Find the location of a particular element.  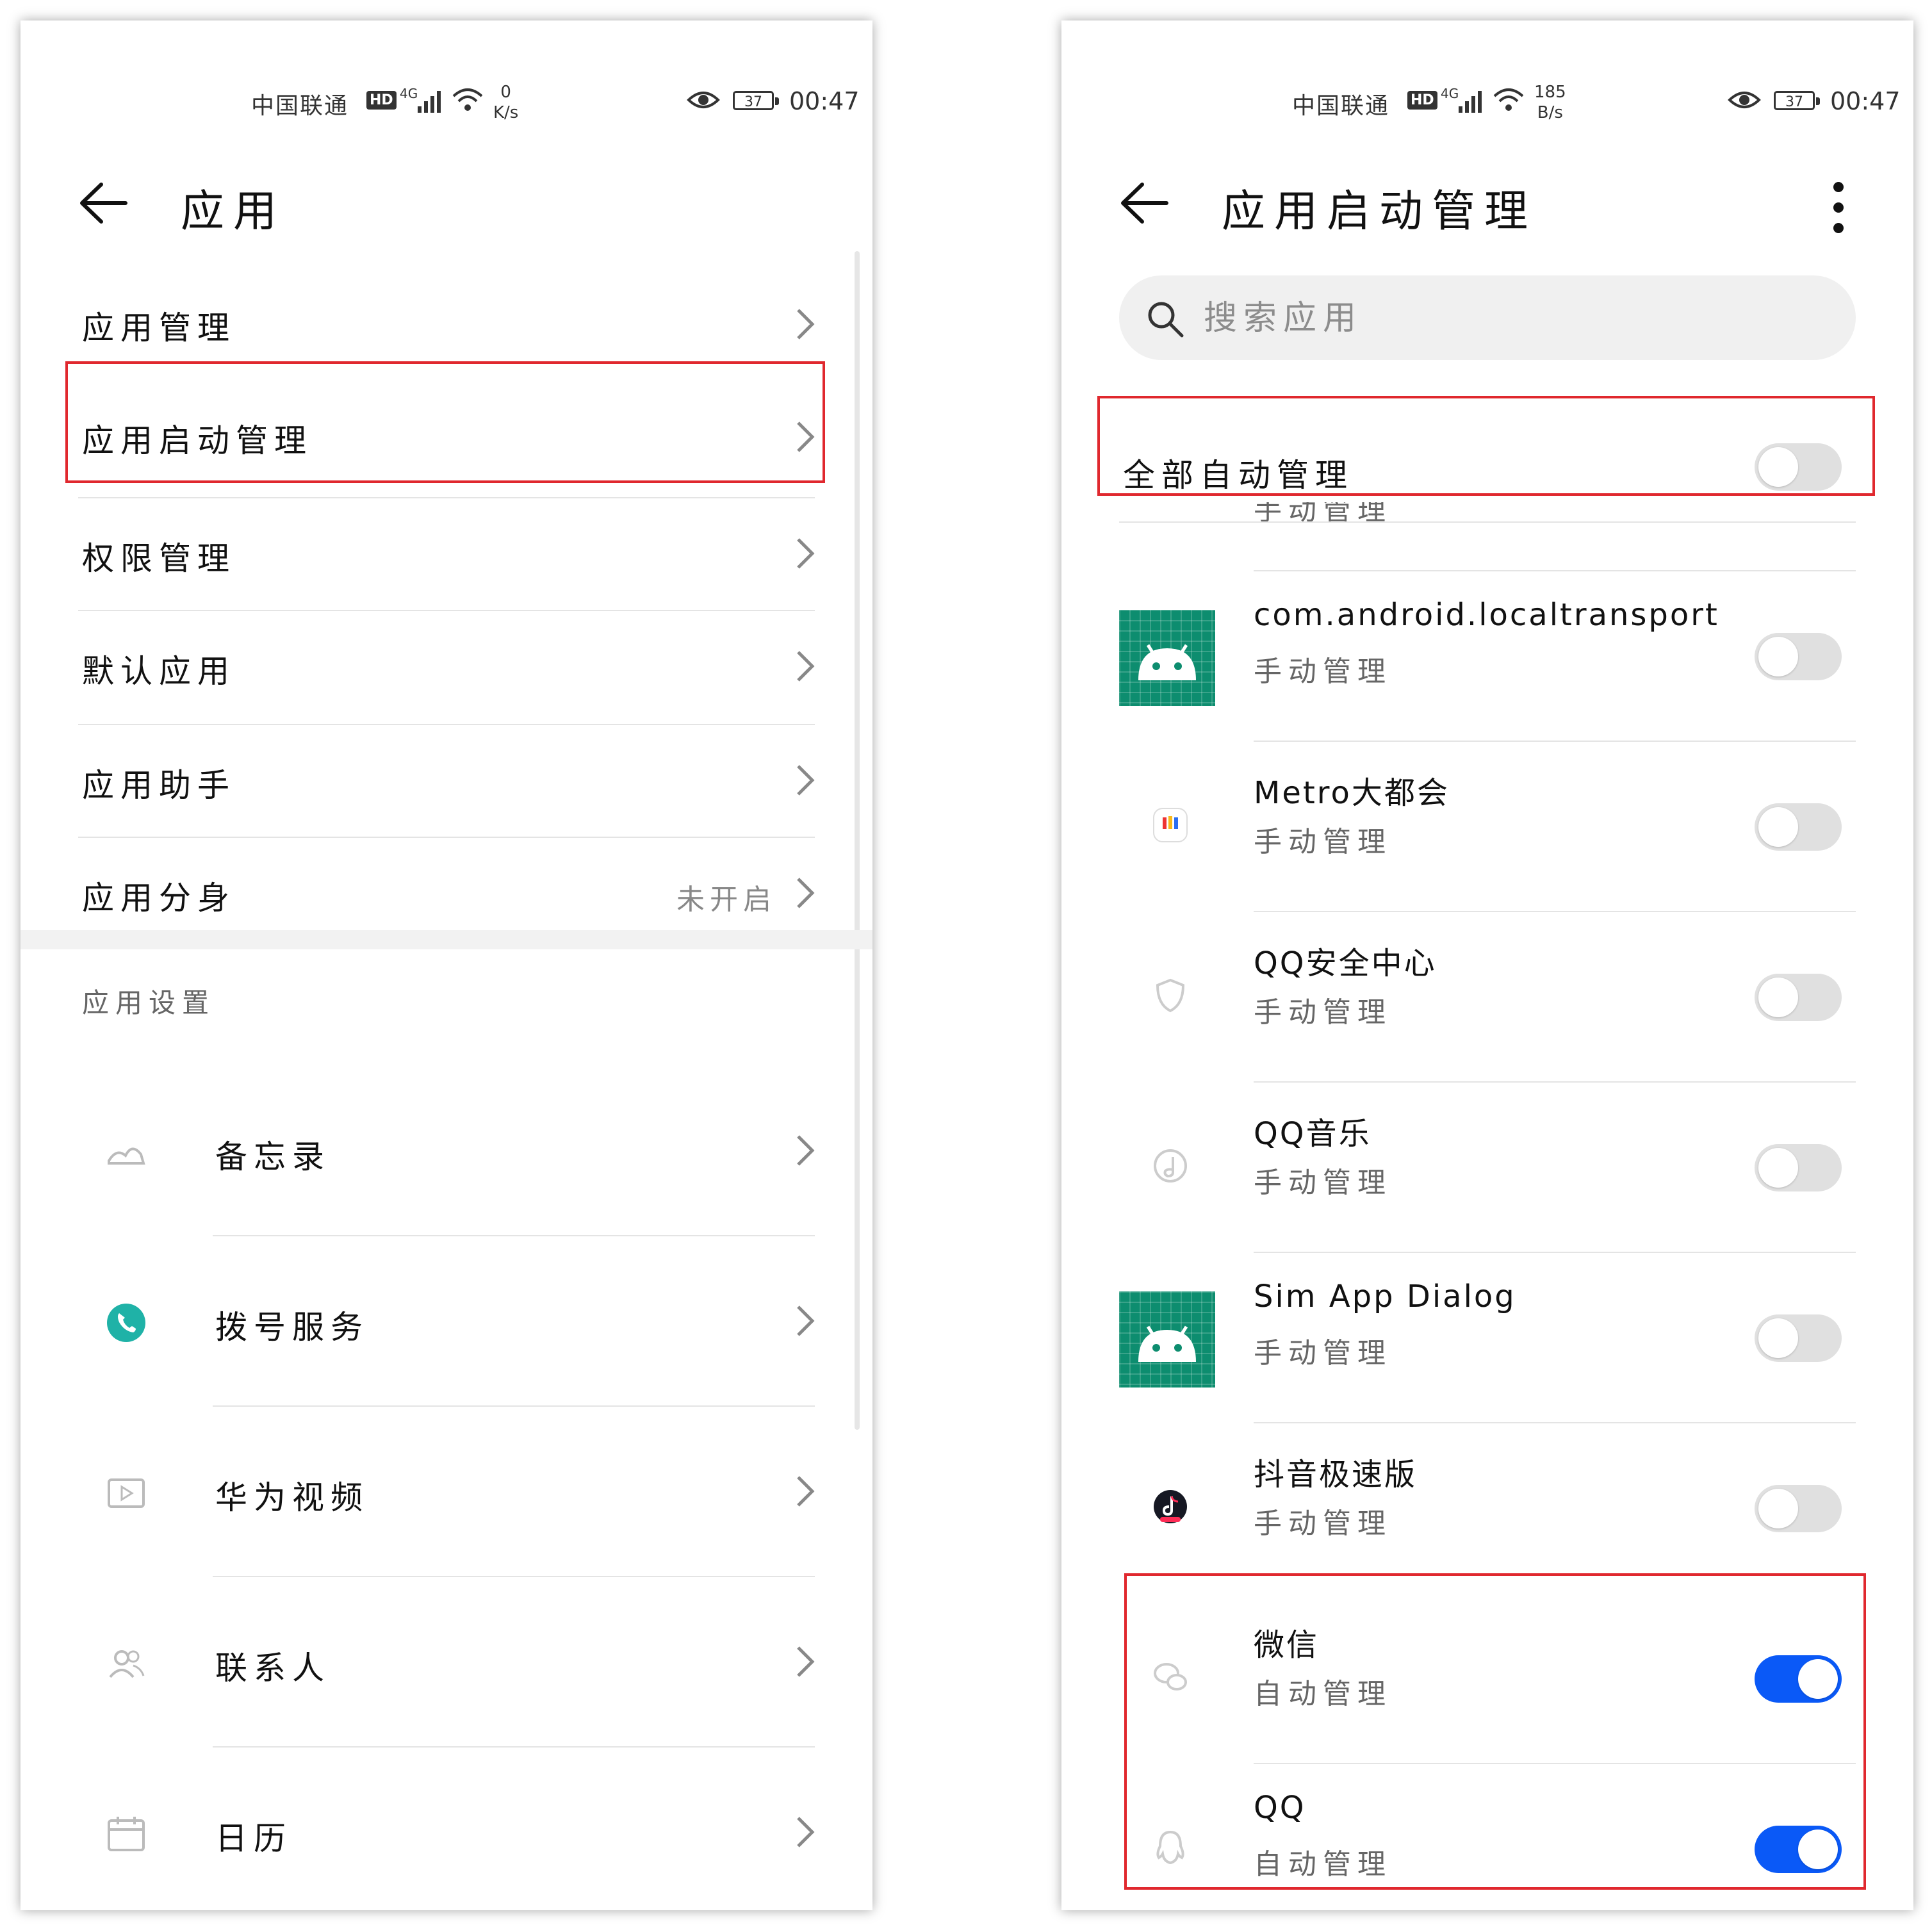

app-row-huawei-video: 华为视频 is located at coordinates (446, 1492).